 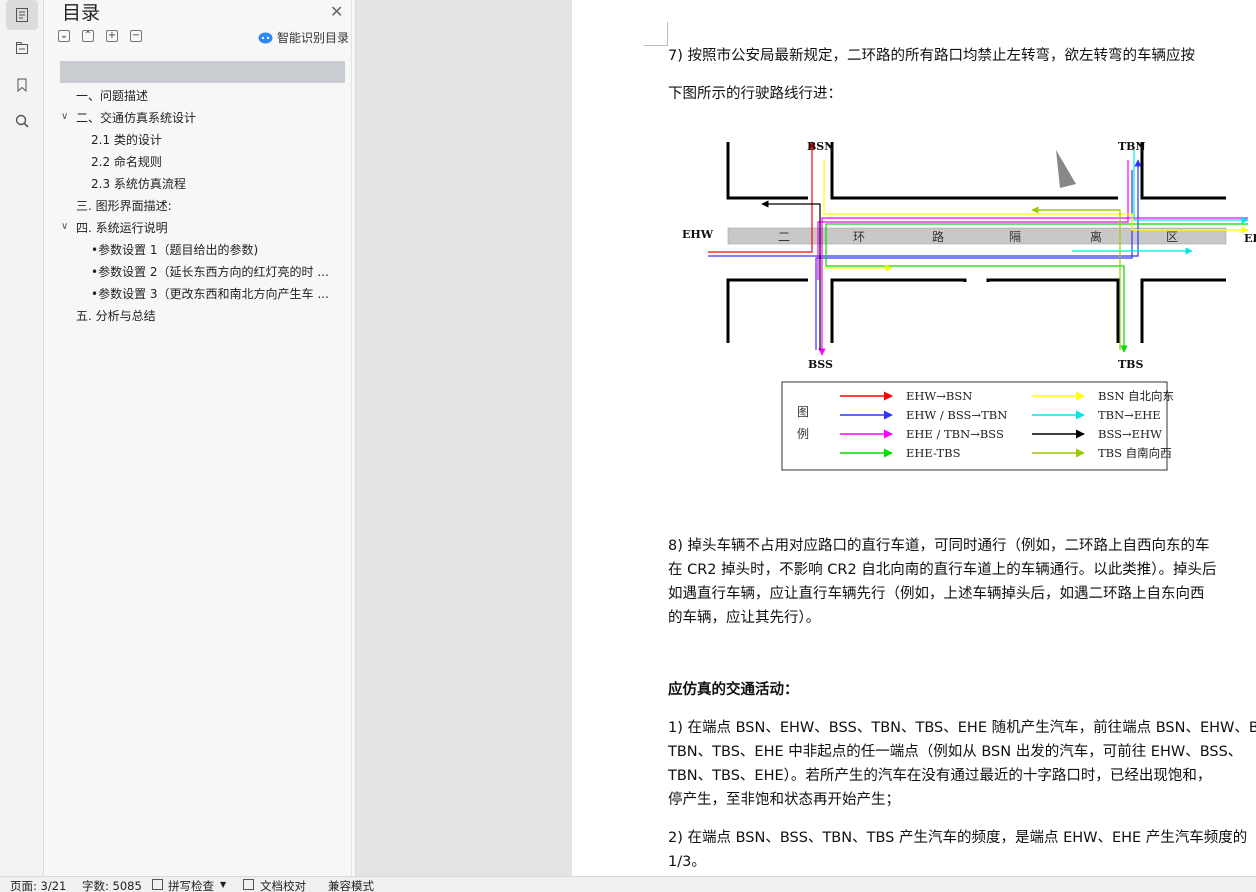 What do you see at coordinates (191, 885) in the screenshot?
I see `spell-check-toggle: 拼写检查` at bounding box center [191, 885].